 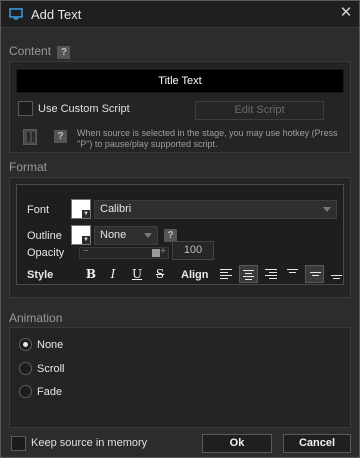 I want to click on cancel-button: Cancel, so click(x=317, y=443).